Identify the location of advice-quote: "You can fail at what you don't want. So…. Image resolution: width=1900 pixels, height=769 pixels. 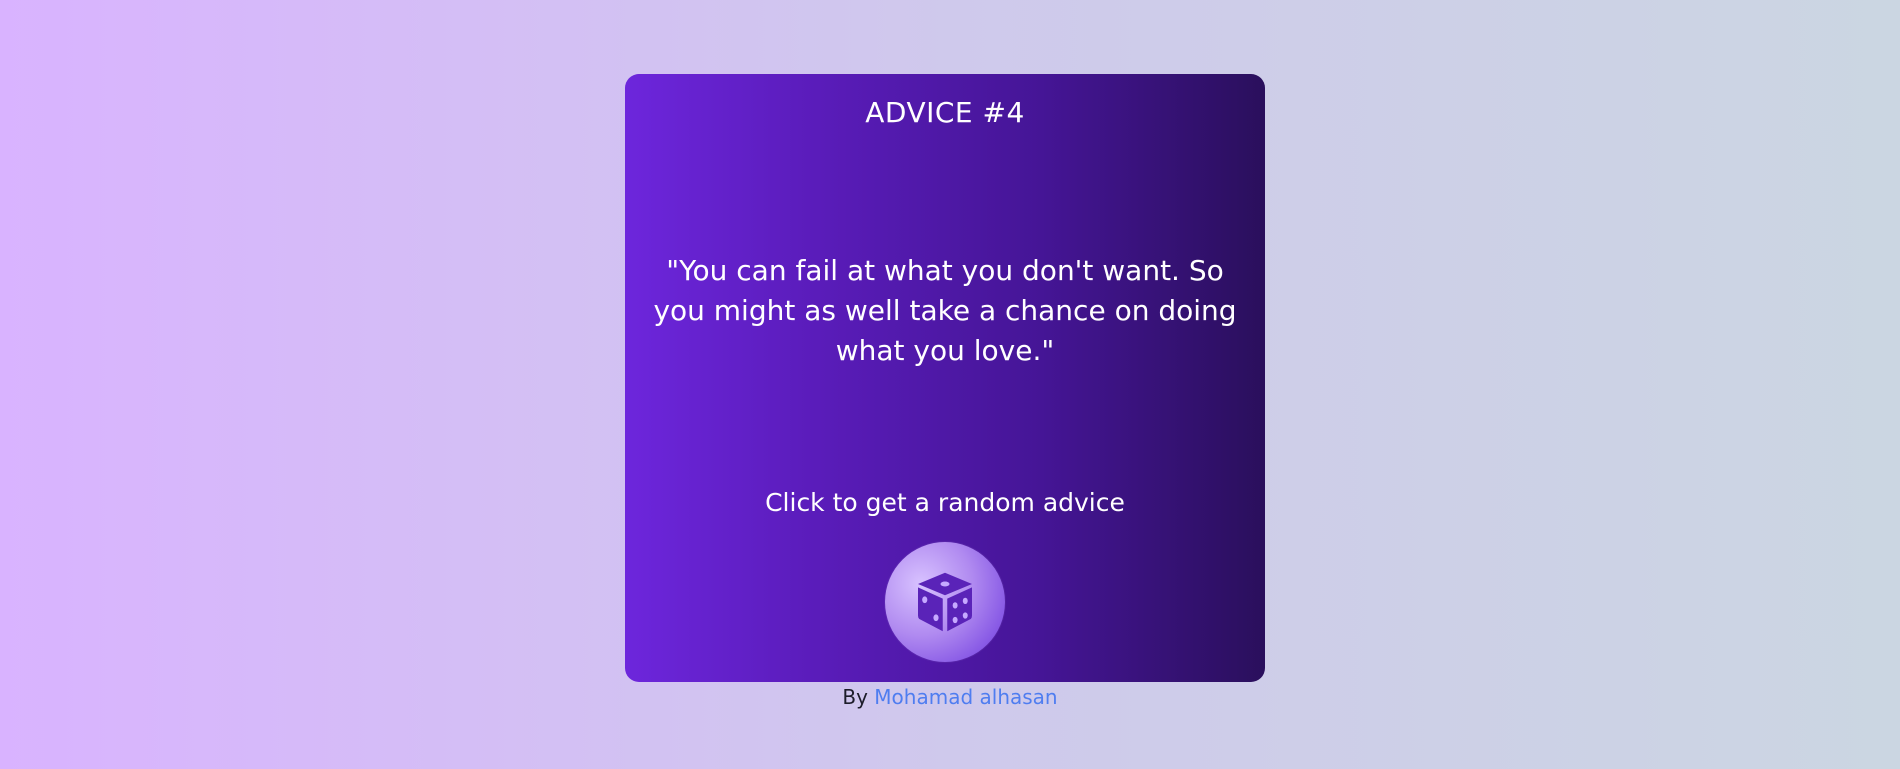
(945, 310).